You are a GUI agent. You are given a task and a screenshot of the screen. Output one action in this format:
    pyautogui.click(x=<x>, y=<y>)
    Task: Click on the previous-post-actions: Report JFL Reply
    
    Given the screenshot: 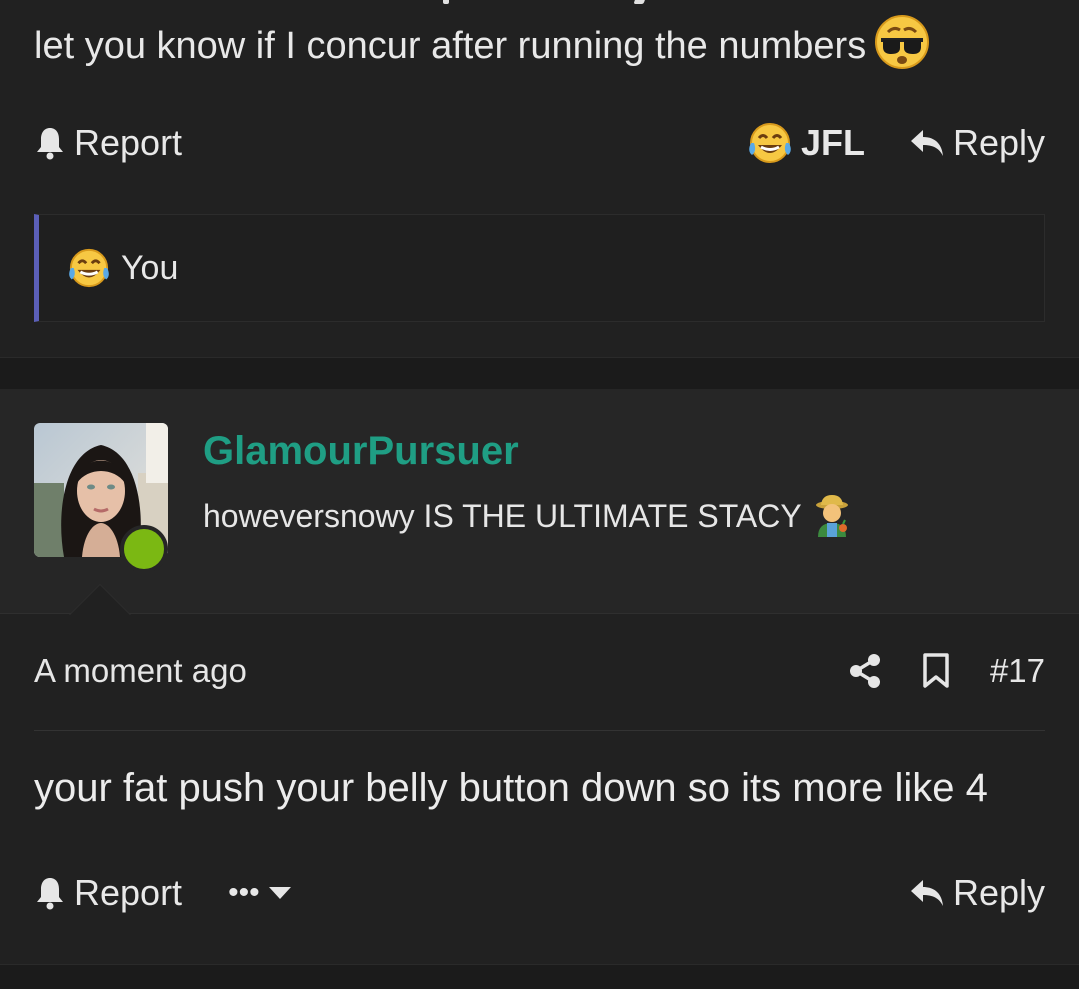 What is the action you would take?
    pyautogui.click(x=539, y=143)
    